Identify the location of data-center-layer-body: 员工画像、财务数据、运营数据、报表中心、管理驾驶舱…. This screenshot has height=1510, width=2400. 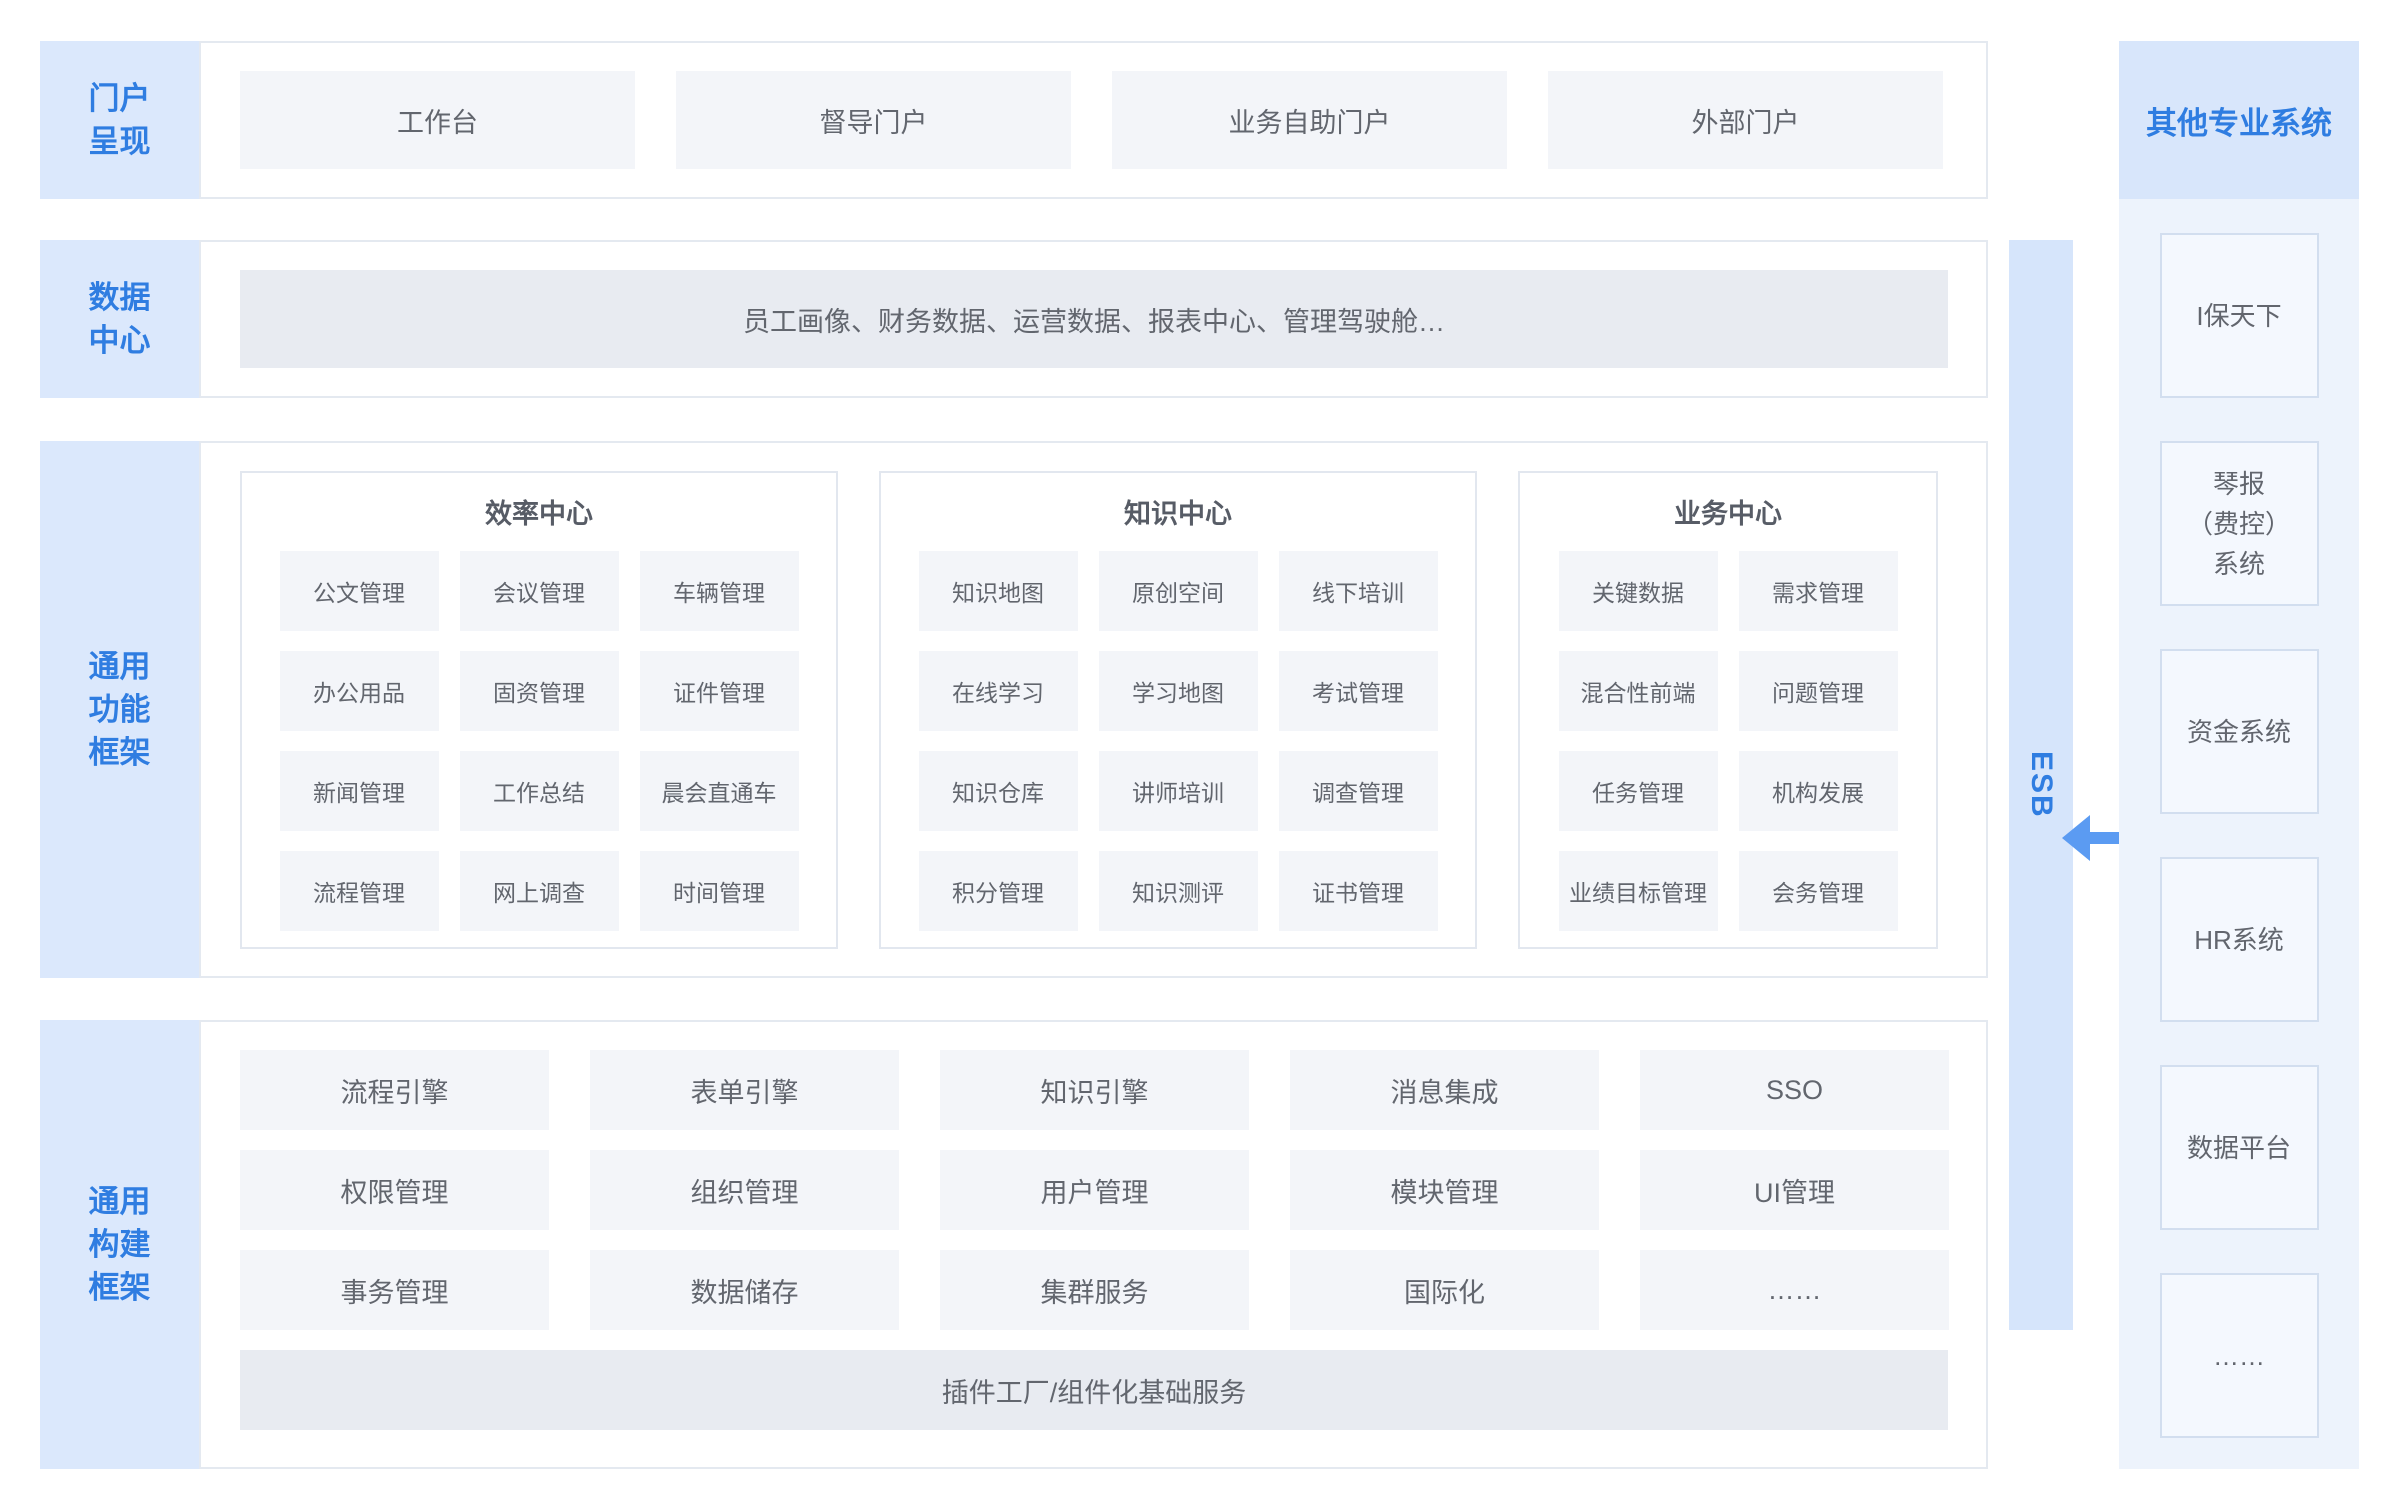
(1093, 319).